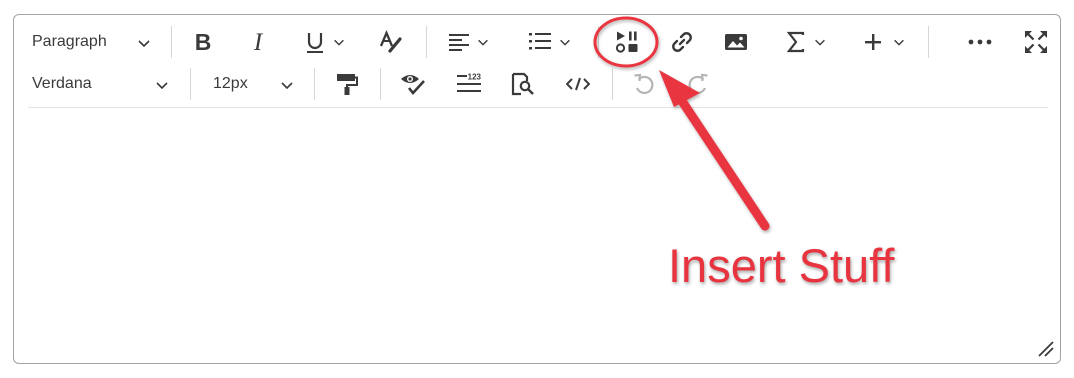 Image resolution: width=1074 pixels, height=378 pixels. I want to click on image-icon, so click(736, 42).